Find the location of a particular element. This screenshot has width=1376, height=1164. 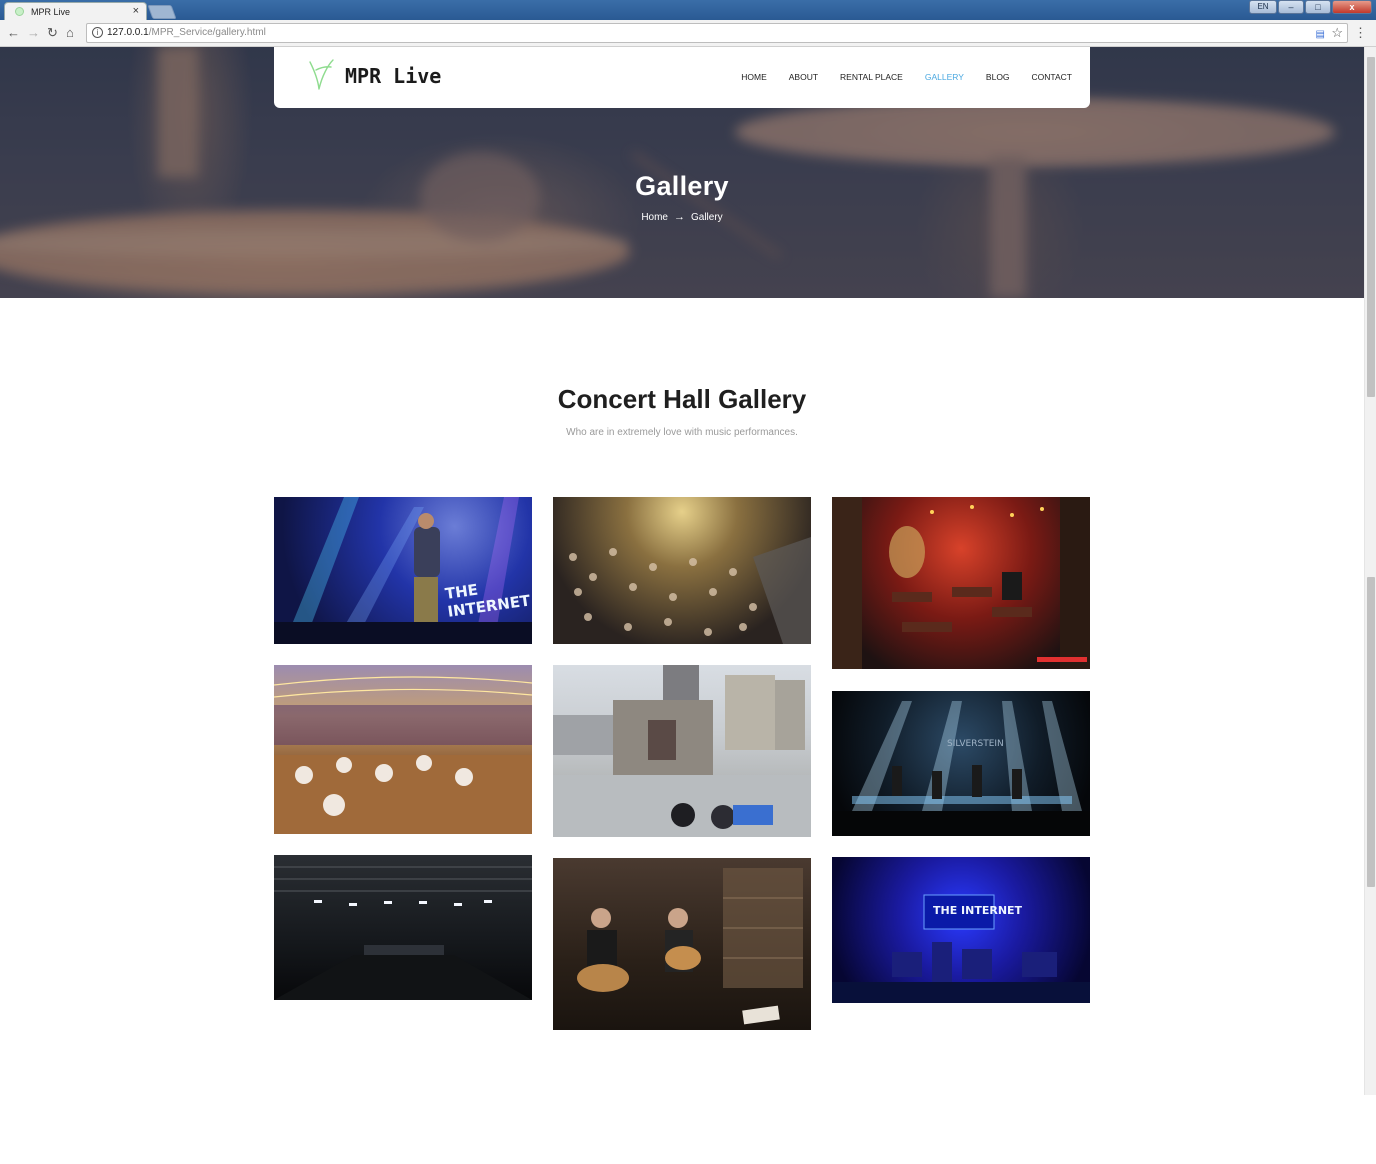

tab-title: MPR Live is located at coordinates (51, 12).